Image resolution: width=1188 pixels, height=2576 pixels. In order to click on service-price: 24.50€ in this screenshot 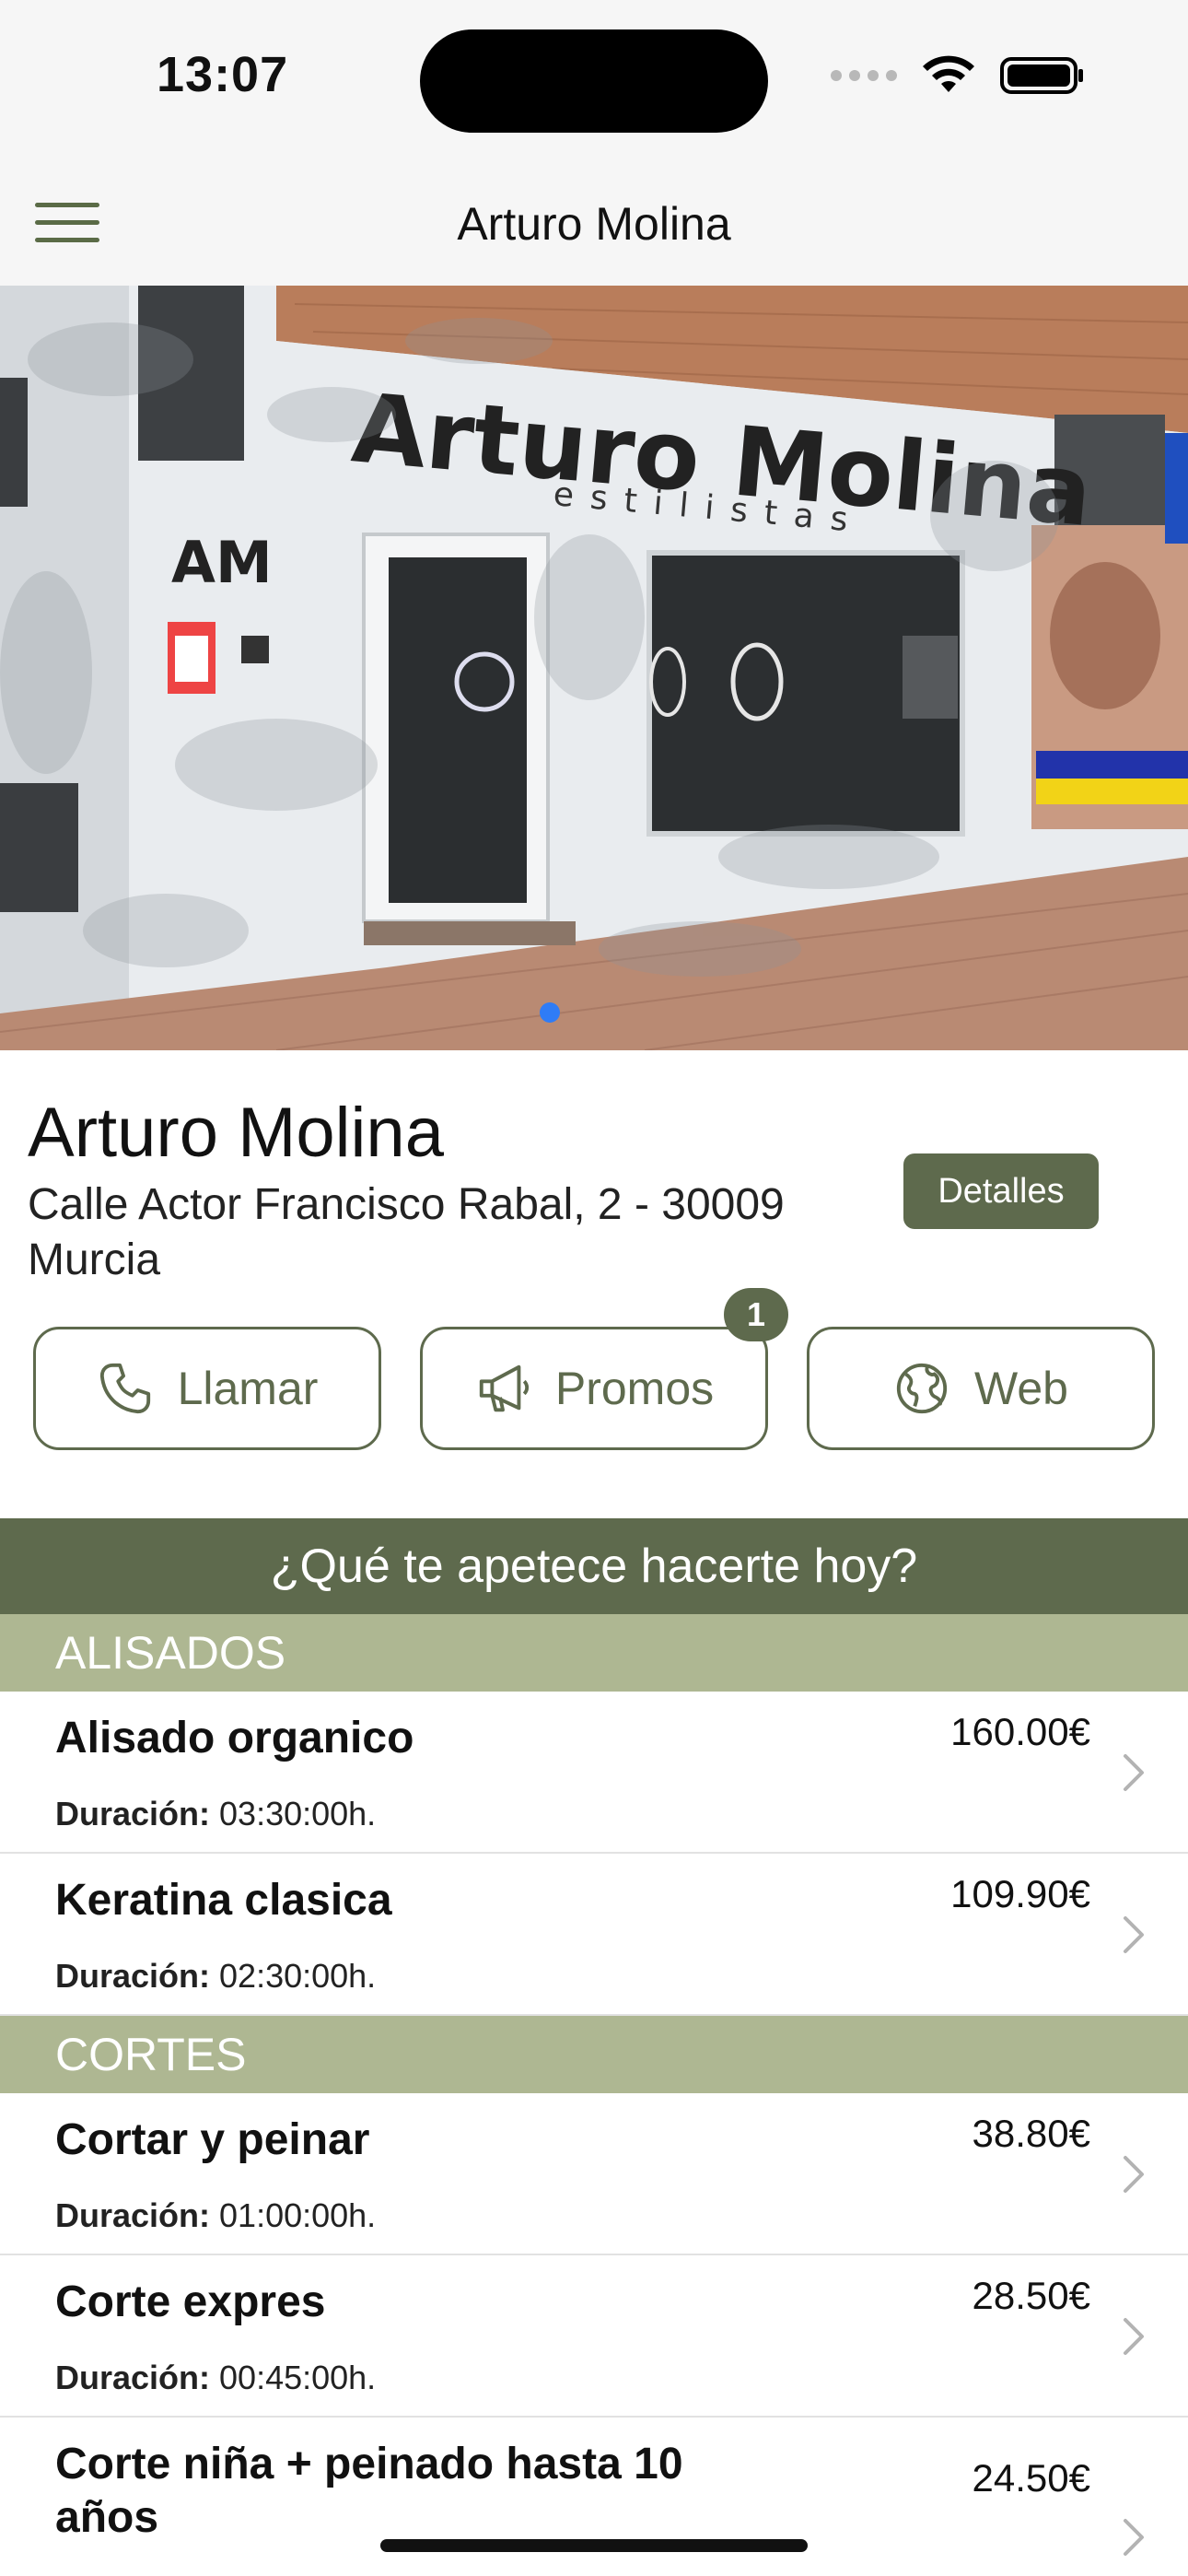, I will do `click(1031, 2478)`.